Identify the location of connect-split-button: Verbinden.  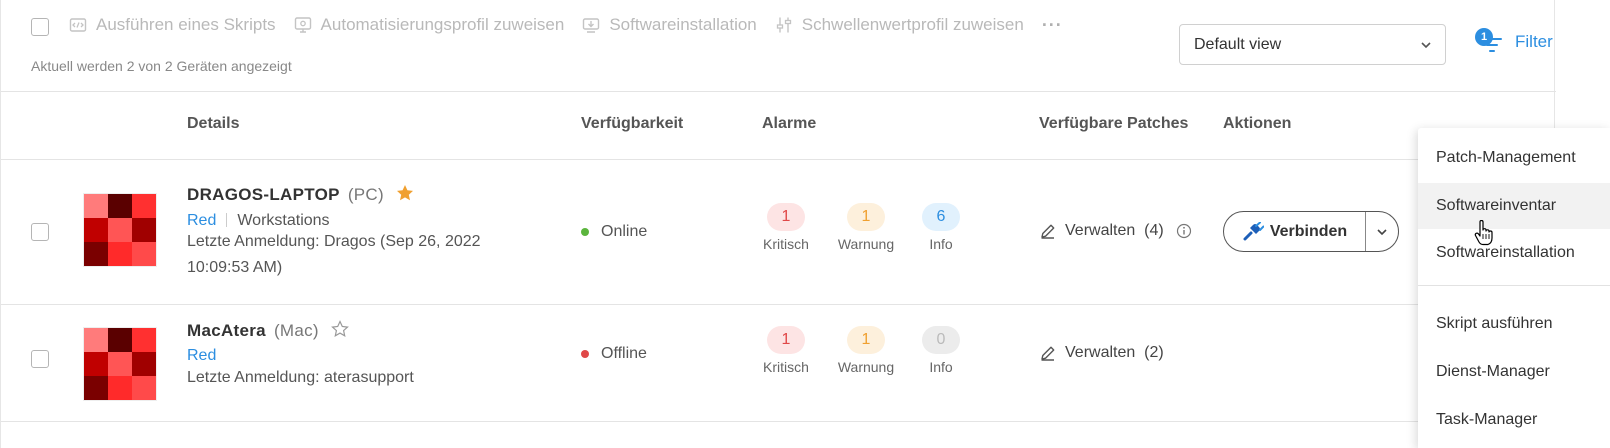
(1311, 231).